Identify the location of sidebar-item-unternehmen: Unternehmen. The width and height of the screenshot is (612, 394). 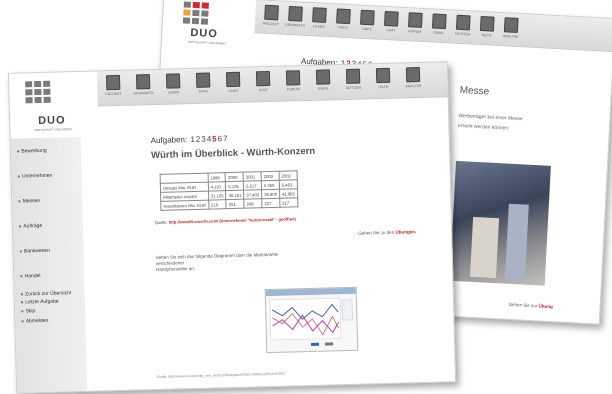
(35, 176).